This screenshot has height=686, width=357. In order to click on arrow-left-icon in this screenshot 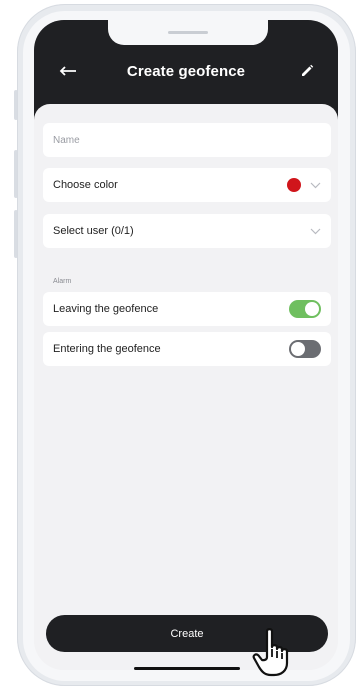, I will do `click(67, 71)`.